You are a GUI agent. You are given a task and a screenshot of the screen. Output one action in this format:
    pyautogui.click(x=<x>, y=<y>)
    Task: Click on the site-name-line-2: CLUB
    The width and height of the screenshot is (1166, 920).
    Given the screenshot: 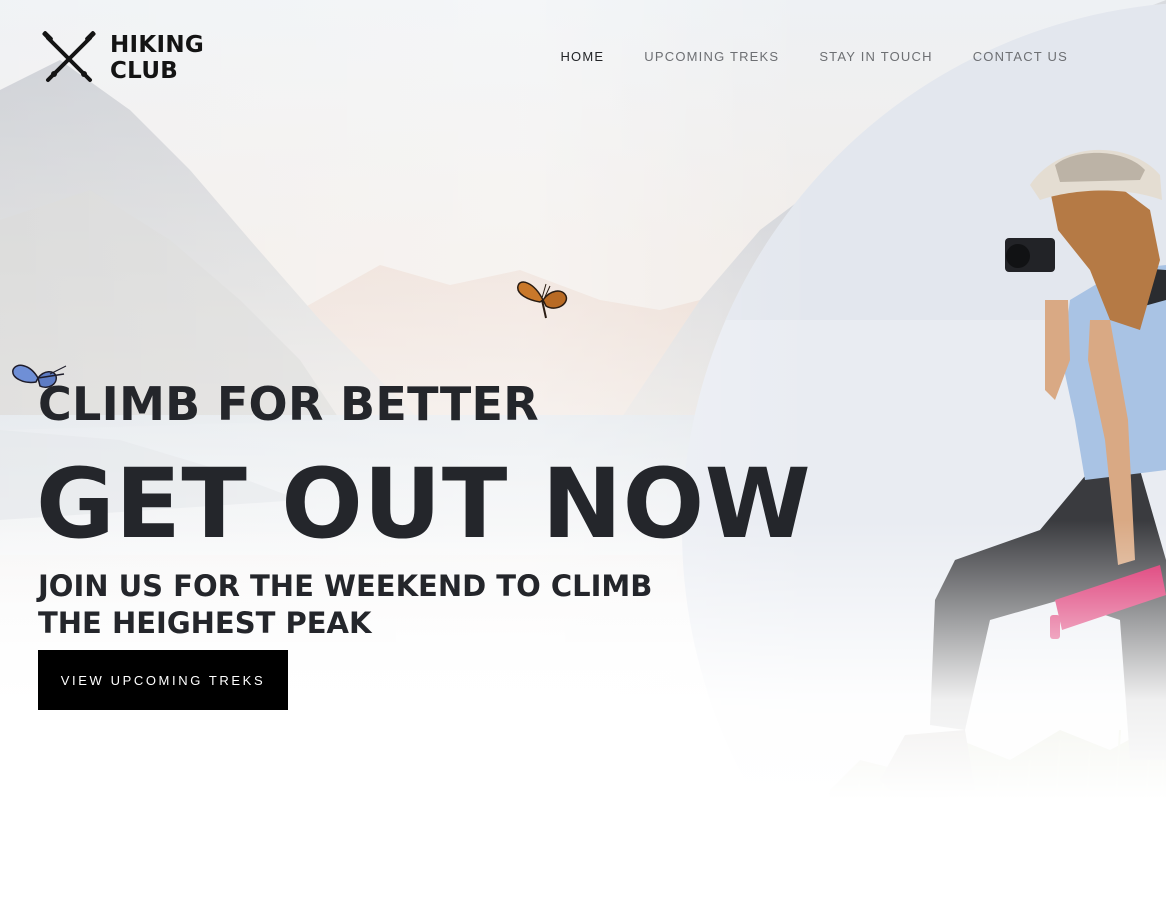 What is the action you would take?
    pyautogui.click(x=144, y=71)
    